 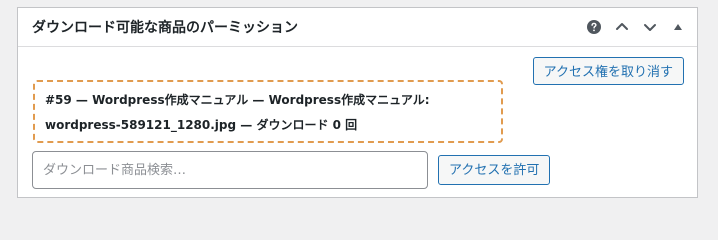 I want to click on grant-access-row: アクセスを許可, so click(x=291, y=170).